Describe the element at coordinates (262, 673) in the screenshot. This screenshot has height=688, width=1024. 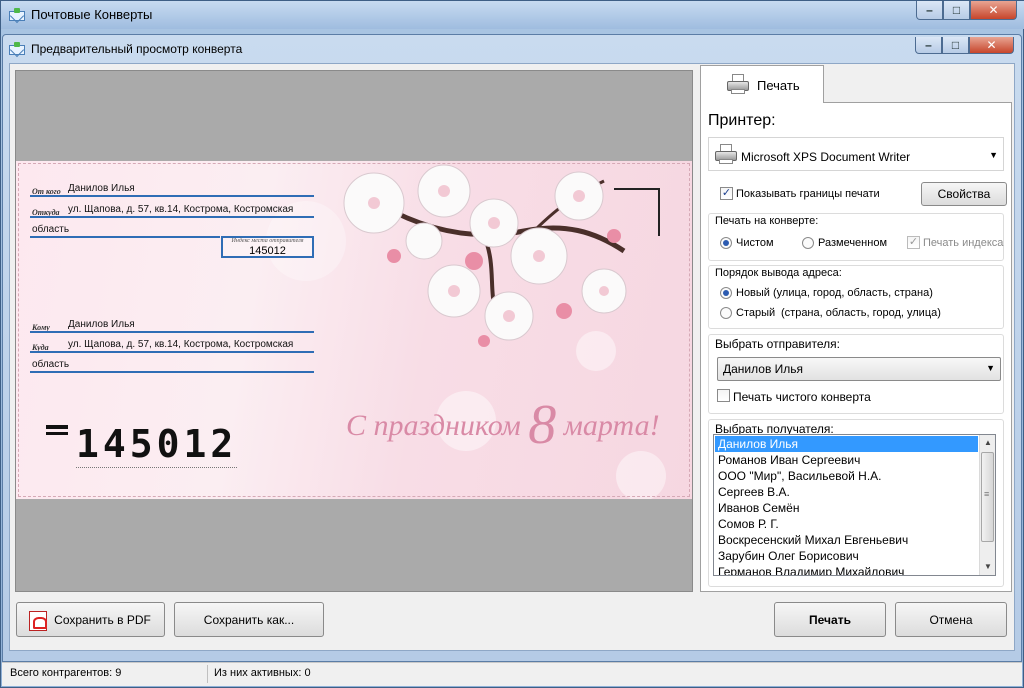
I see `status-active: Из них активных: 0` at that location.